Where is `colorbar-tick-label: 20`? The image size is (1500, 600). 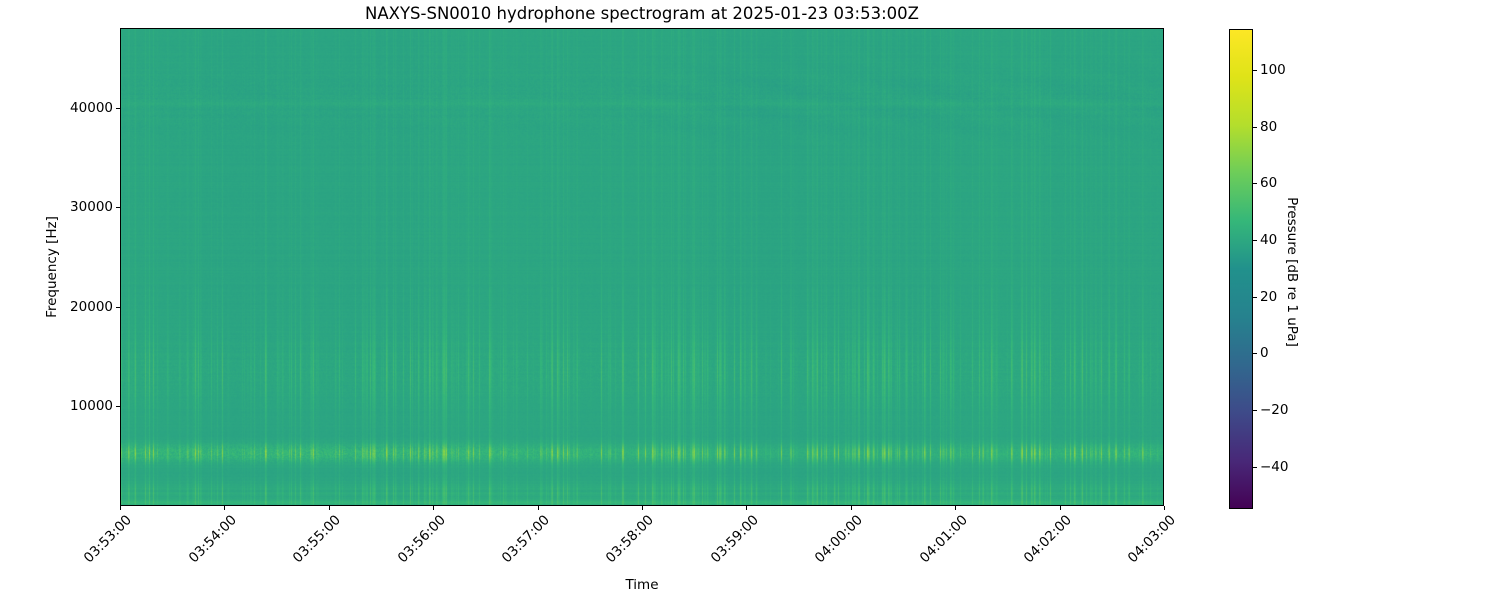
colorbar-tick-label: 20 is located at coordinates (1269, 296).